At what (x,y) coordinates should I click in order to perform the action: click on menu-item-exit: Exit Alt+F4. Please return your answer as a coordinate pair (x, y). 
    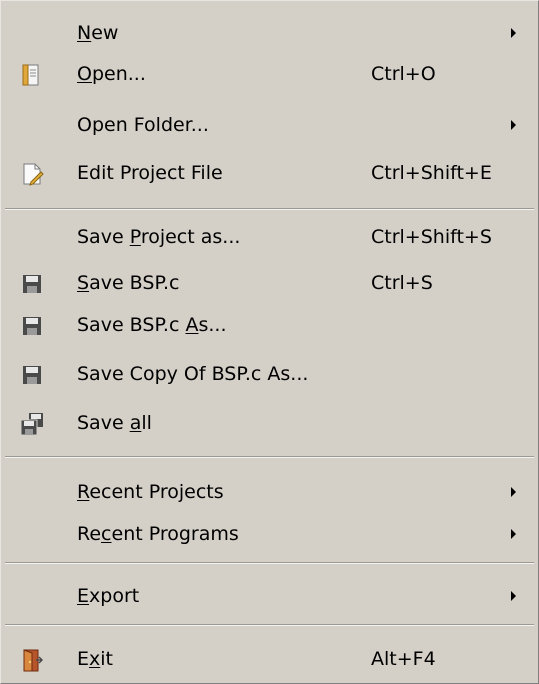
    Looking at the image, I should click on (269, 659).